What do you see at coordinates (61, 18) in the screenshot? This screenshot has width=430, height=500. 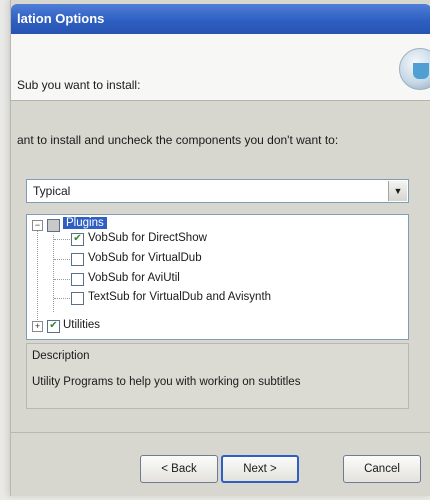 I see `window-title: lation Options` at bounding box center [61, 18].